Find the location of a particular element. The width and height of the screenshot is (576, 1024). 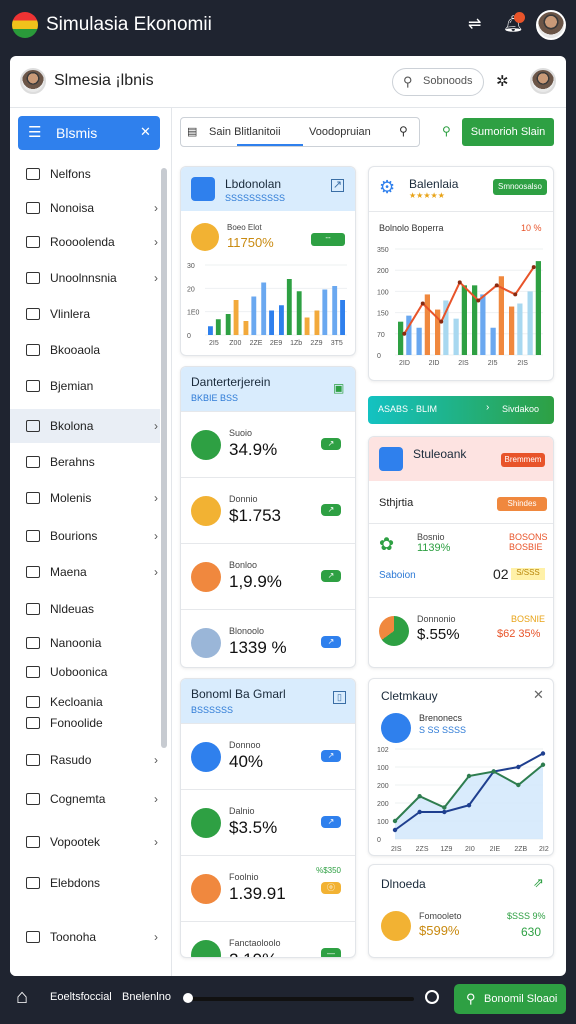

money-icon: ✿ is located at coordinates (387, 544).